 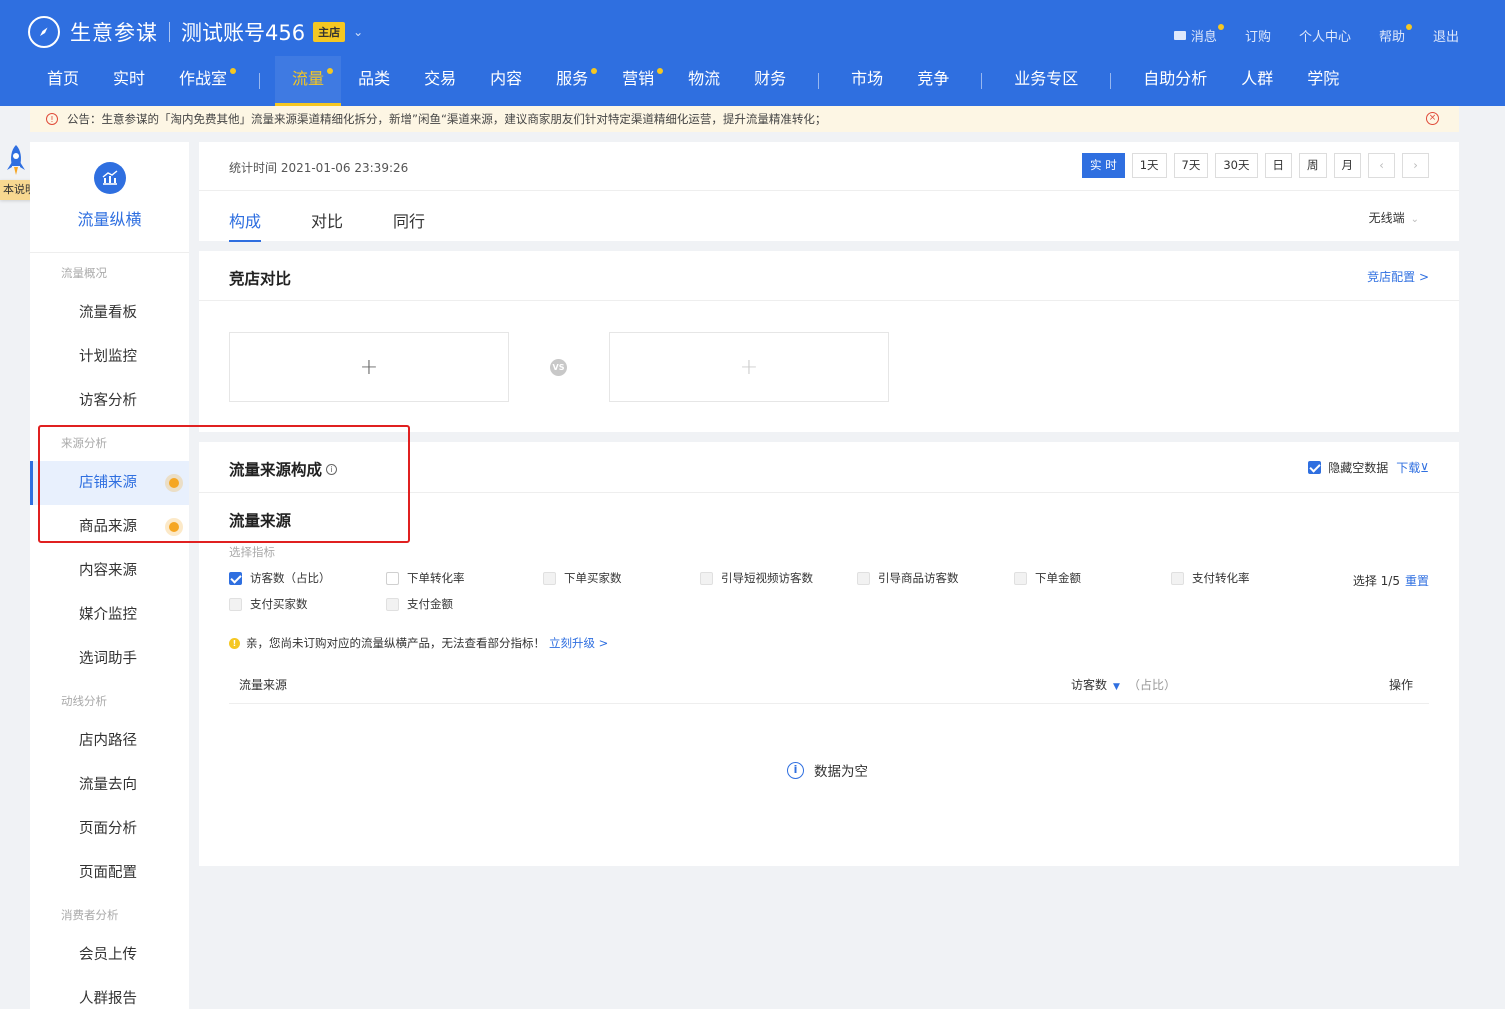 I want to click on section-title: 竞店对比, so click(x=260, y=279).